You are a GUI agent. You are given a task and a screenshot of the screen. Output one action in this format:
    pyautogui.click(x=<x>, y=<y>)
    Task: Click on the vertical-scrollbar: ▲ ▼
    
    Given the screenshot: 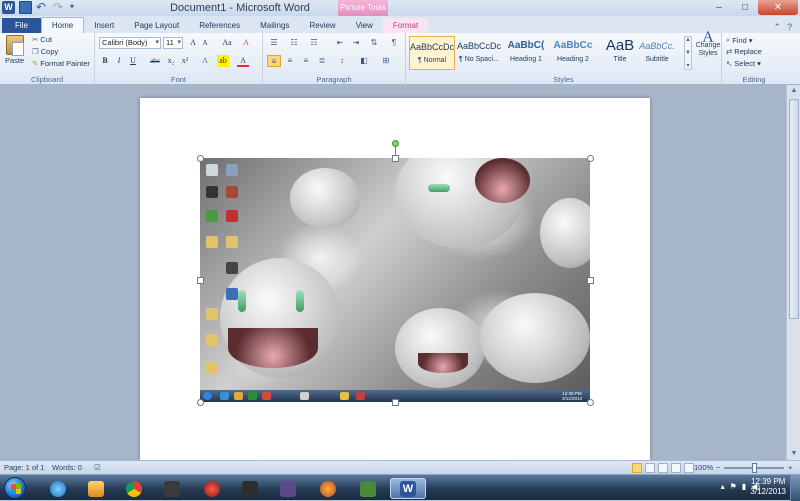 What is the action you would take?
    pyautogui.click(x=793, y=272)
    